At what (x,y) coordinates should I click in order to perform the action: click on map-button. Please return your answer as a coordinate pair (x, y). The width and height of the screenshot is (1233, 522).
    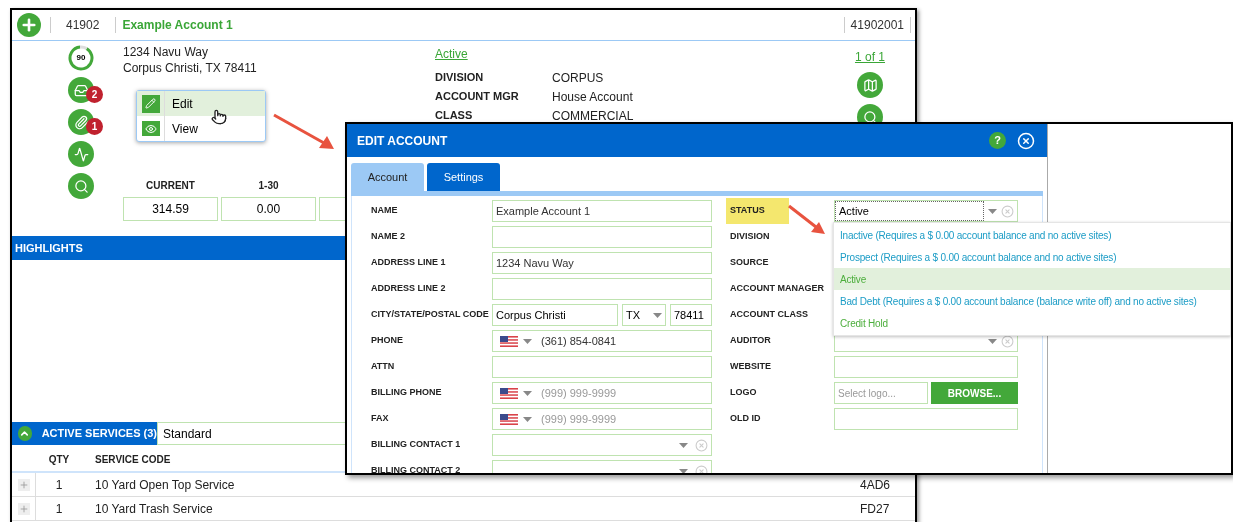
    Looking at the image, I should click on (870, 85).